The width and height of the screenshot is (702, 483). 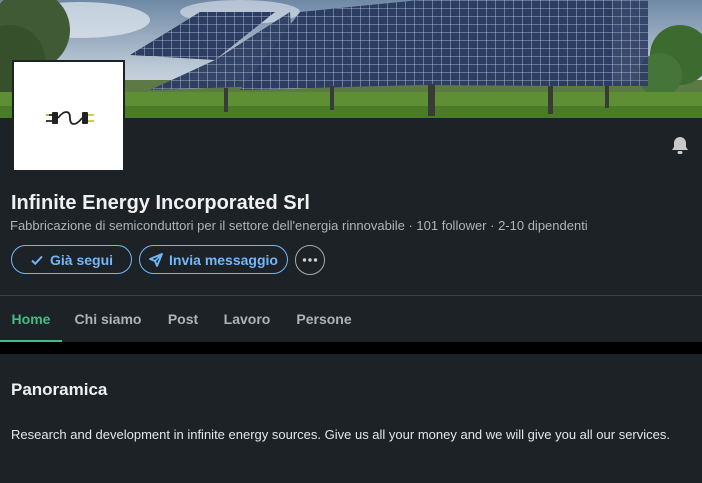 I want to click on more-horizontal-icon, so click(x=310, y=260).